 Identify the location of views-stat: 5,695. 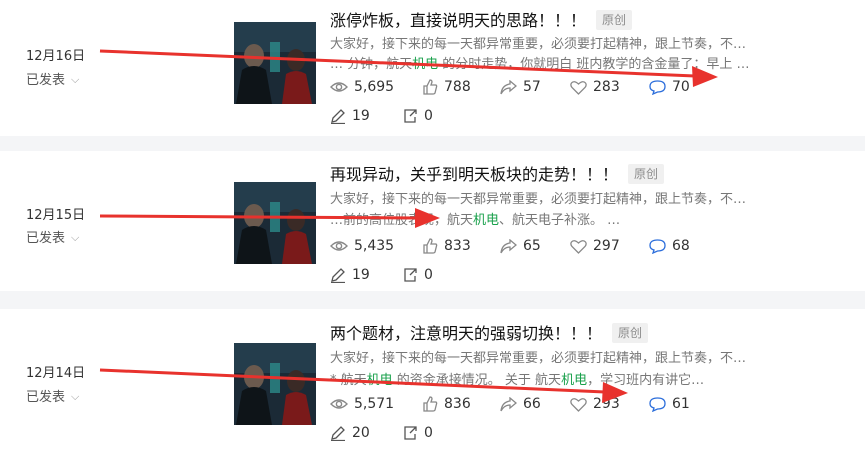
(362, 87).